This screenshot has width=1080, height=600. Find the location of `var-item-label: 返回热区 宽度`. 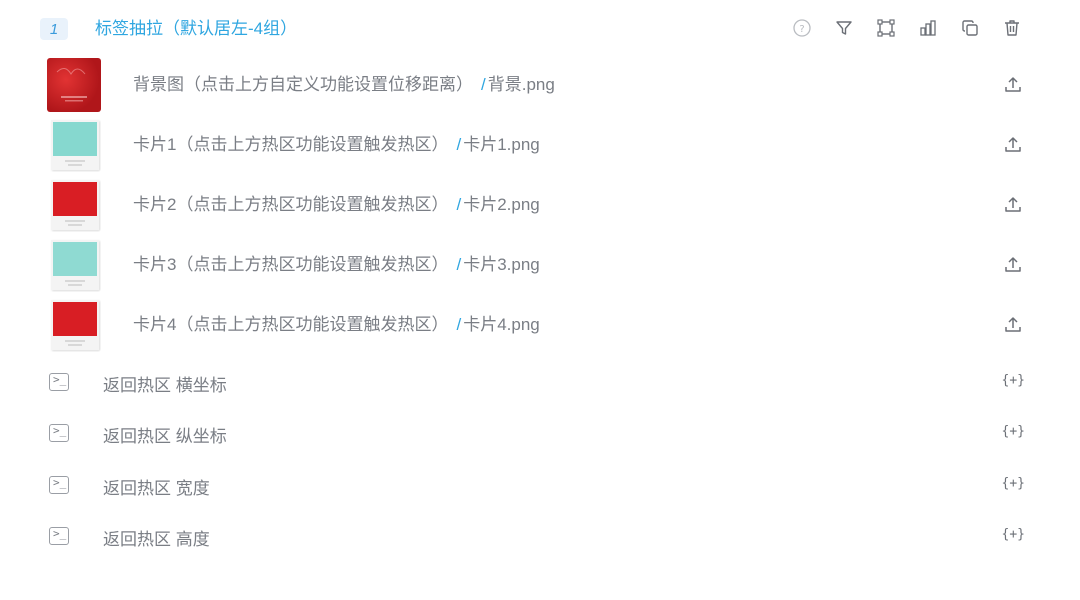

var-item-label: 返回热区 宽度 is located at coordinates (156, 488).